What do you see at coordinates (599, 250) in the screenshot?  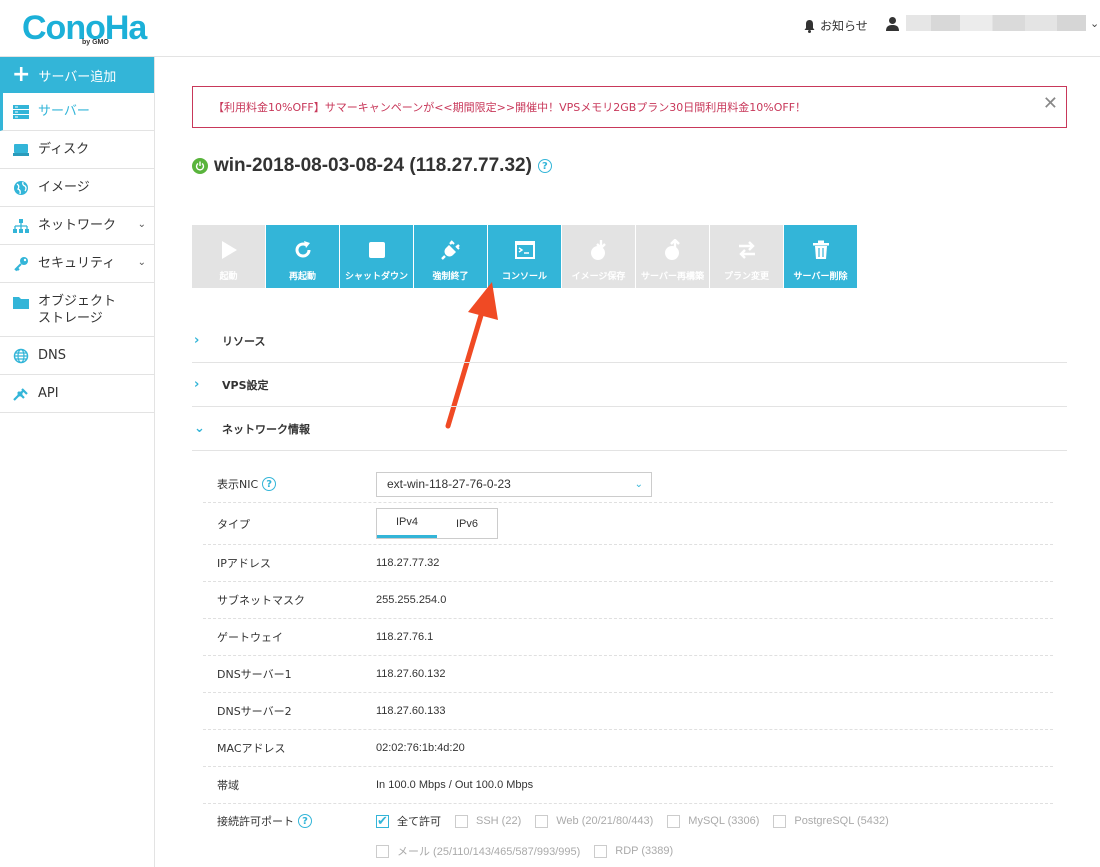 I see `image-save-icon` at bounding box center [599, 250].